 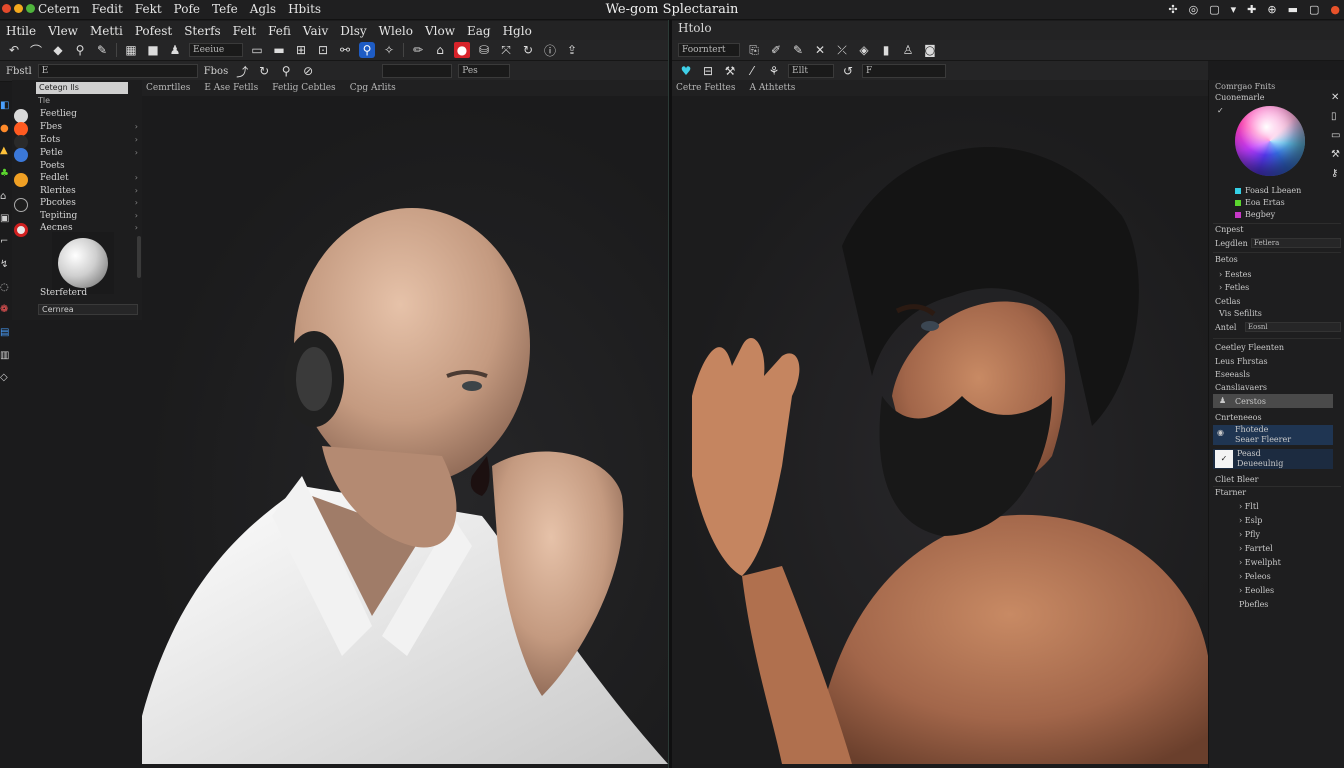 What do you see at coordinates (102, 50) in the screenshot?
I see `pen-icon: ✎` at bounding box center [102, 50].